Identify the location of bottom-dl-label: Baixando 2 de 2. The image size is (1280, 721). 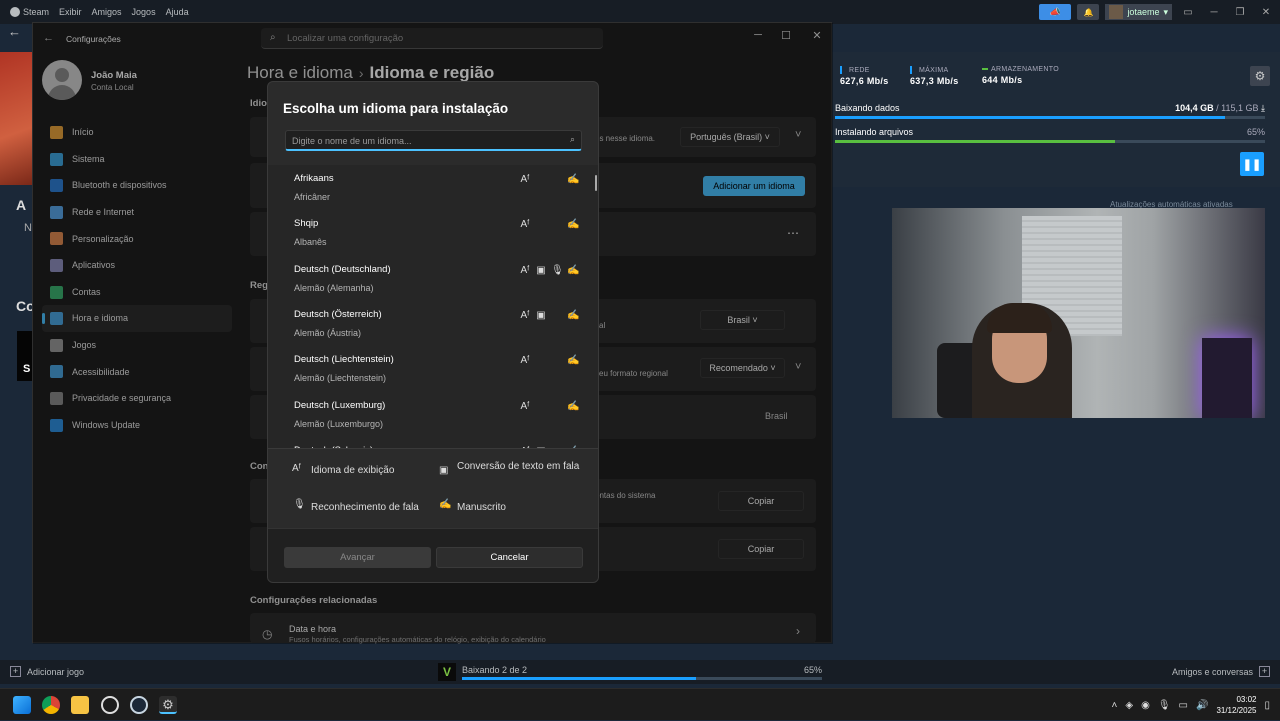
(495, 670).